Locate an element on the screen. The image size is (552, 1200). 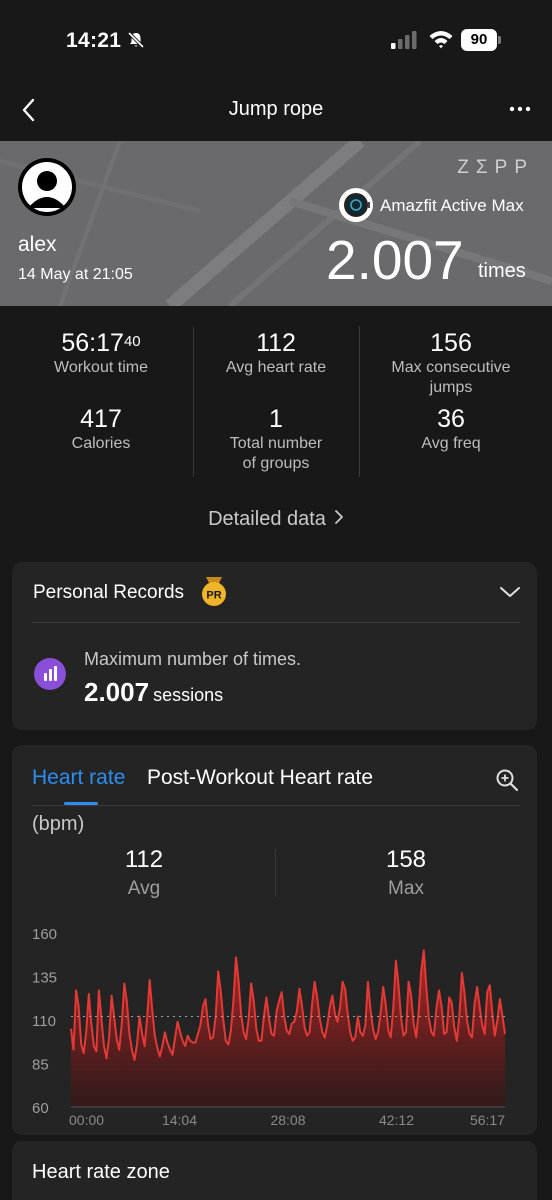
x-tick-label: 00:00 is located at coordinates (86, 1120).